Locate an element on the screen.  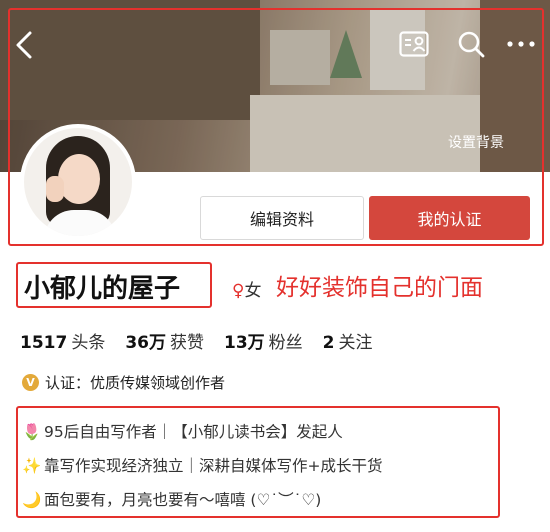
gender-badge: ♀女 is located at coordinates (246, 288).